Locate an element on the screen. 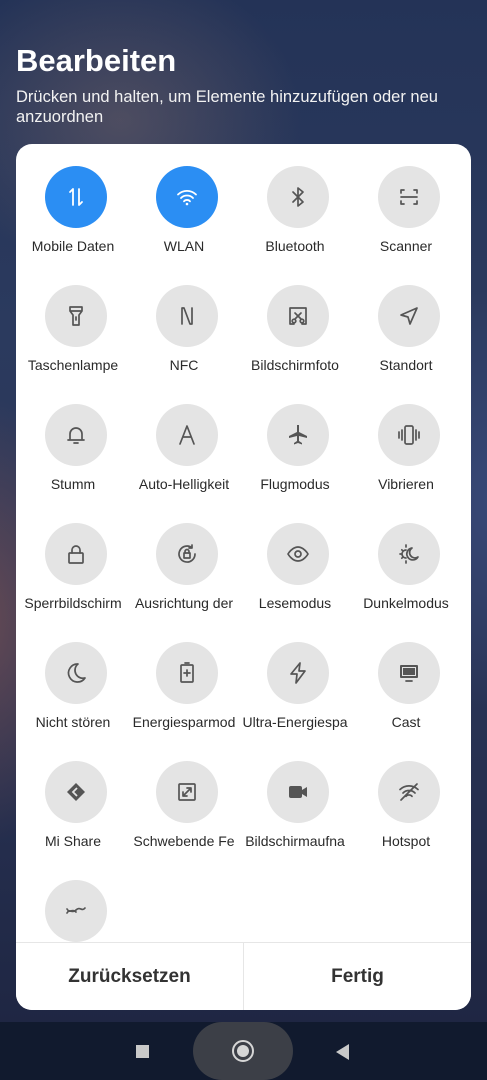 The height and width of the screenshot is (1080, 487). page-title: Bearbeiten is located at coordinates (96, 60).